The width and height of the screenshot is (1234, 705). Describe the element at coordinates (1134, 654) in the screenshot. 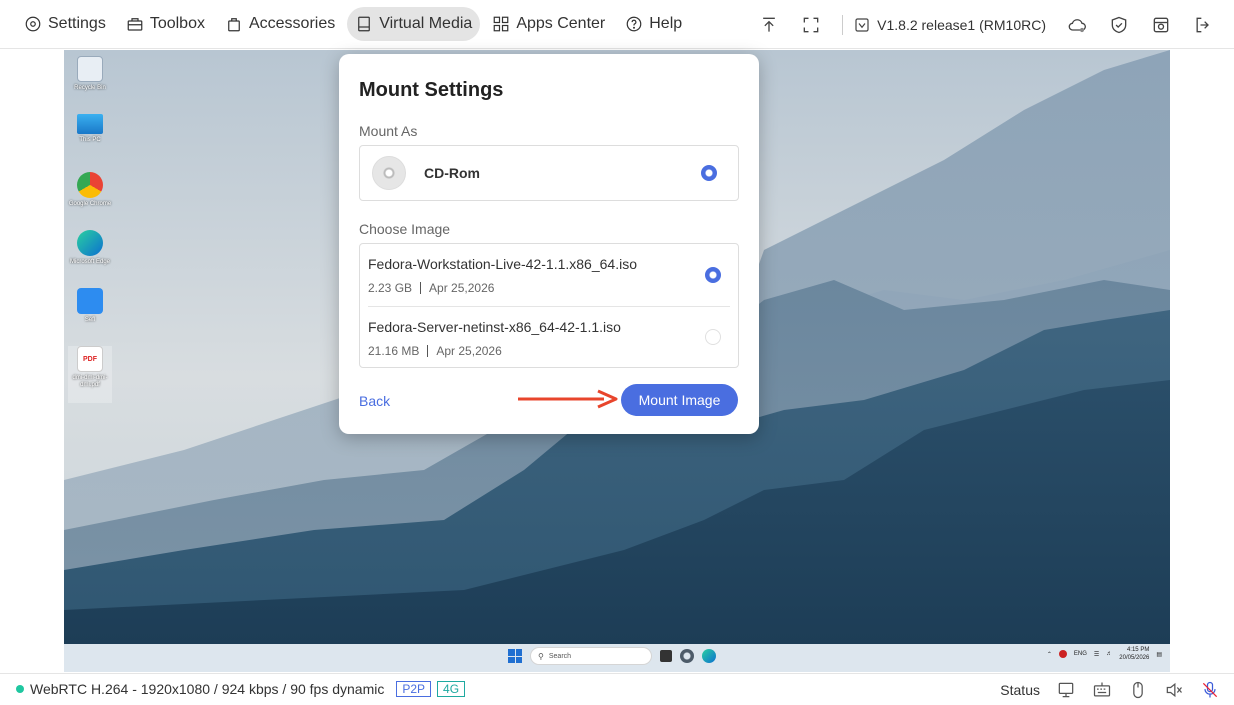

I see `tray-clock: 4:15 PM 20/05/2026` at that location.